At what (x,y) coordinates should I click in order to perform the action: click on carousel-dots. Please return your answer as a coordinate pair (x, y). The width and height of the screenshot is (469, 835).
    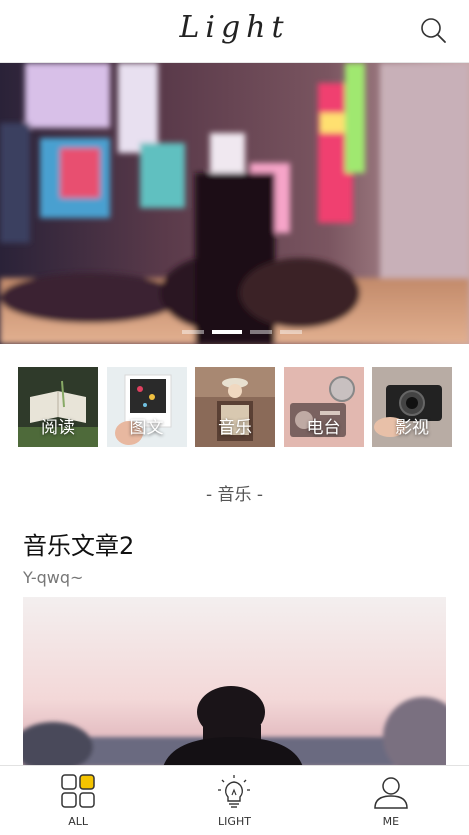
    Looking at the image, I should click on (242, 332).